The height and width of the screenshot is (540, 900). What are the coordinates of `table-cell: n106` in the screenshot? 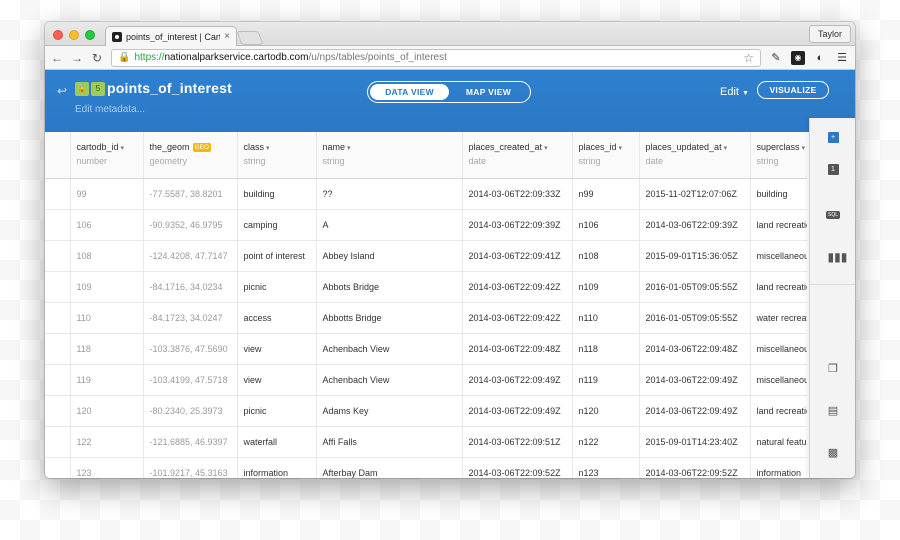 It's located at (606, 225).